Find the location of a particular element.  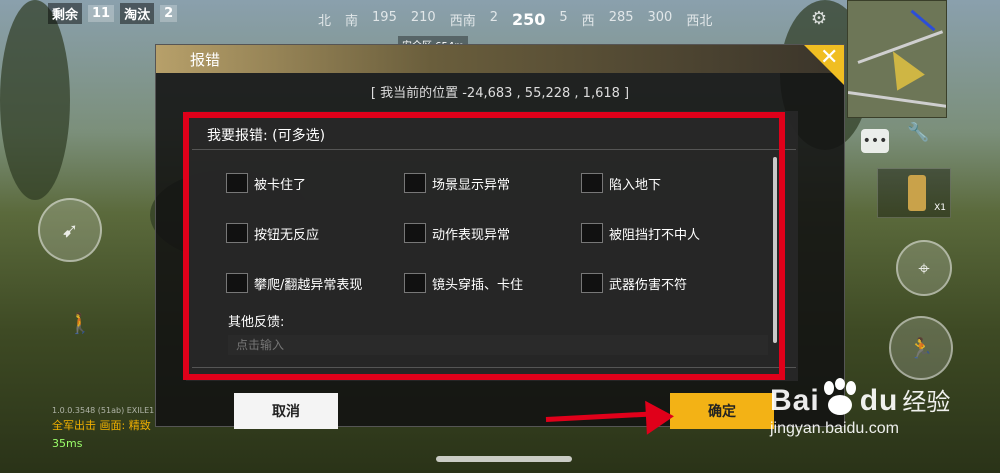

compass: 北 南 195 210 西南 2 250 5 西 285 300 西北 is located at coordinates (515, 19).